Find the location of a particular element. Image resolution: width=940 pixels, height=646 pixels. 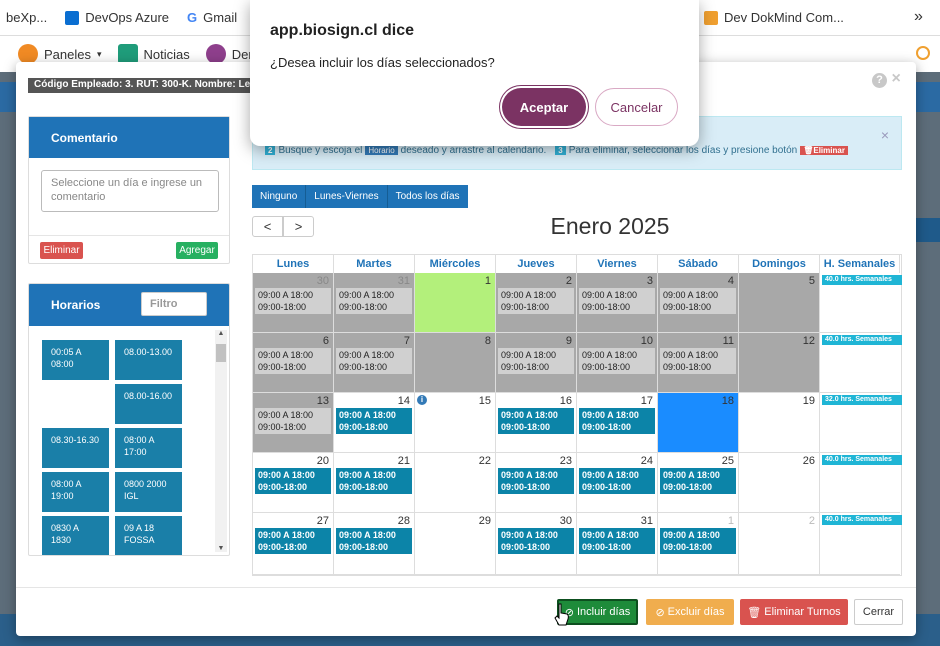

more-bookmarks-icon: » is located at coordinates (918, 17).